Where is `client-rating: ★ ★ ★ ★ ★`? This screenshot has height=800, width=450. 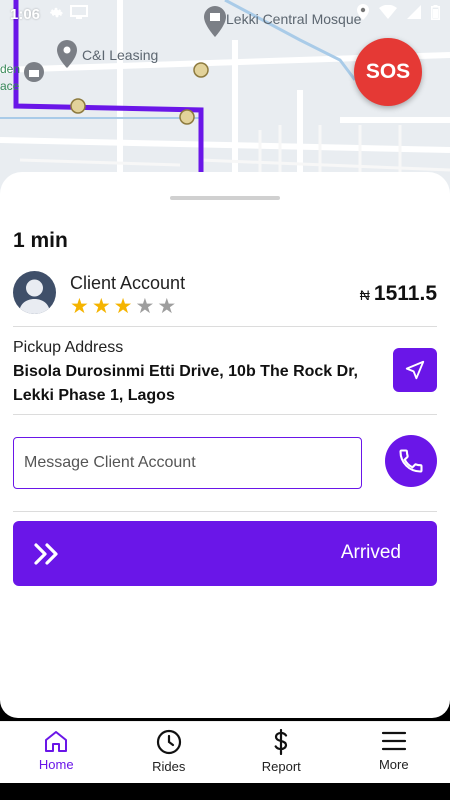 client-rating: ★ ★ ★ ★ ★ is located at coordinates (123, 306).